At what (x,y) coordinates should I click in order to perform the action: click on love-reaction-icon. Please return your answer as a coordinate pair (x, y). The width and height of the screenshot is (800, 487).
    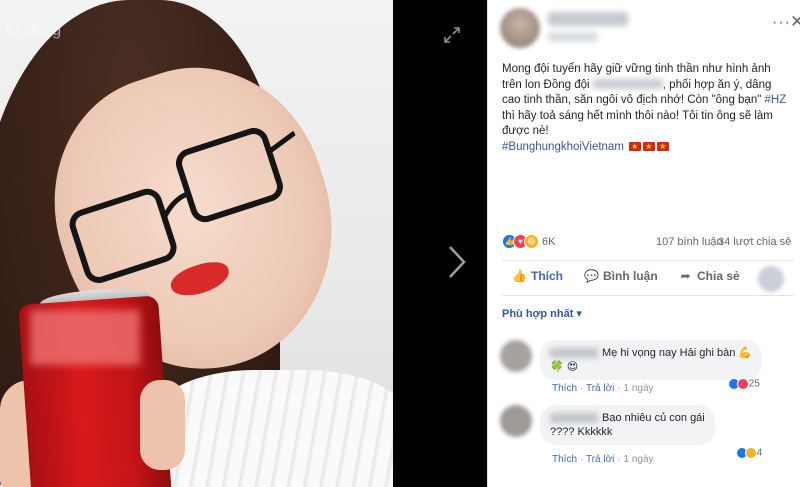
    Looking at the image, I should click on (743, 384).